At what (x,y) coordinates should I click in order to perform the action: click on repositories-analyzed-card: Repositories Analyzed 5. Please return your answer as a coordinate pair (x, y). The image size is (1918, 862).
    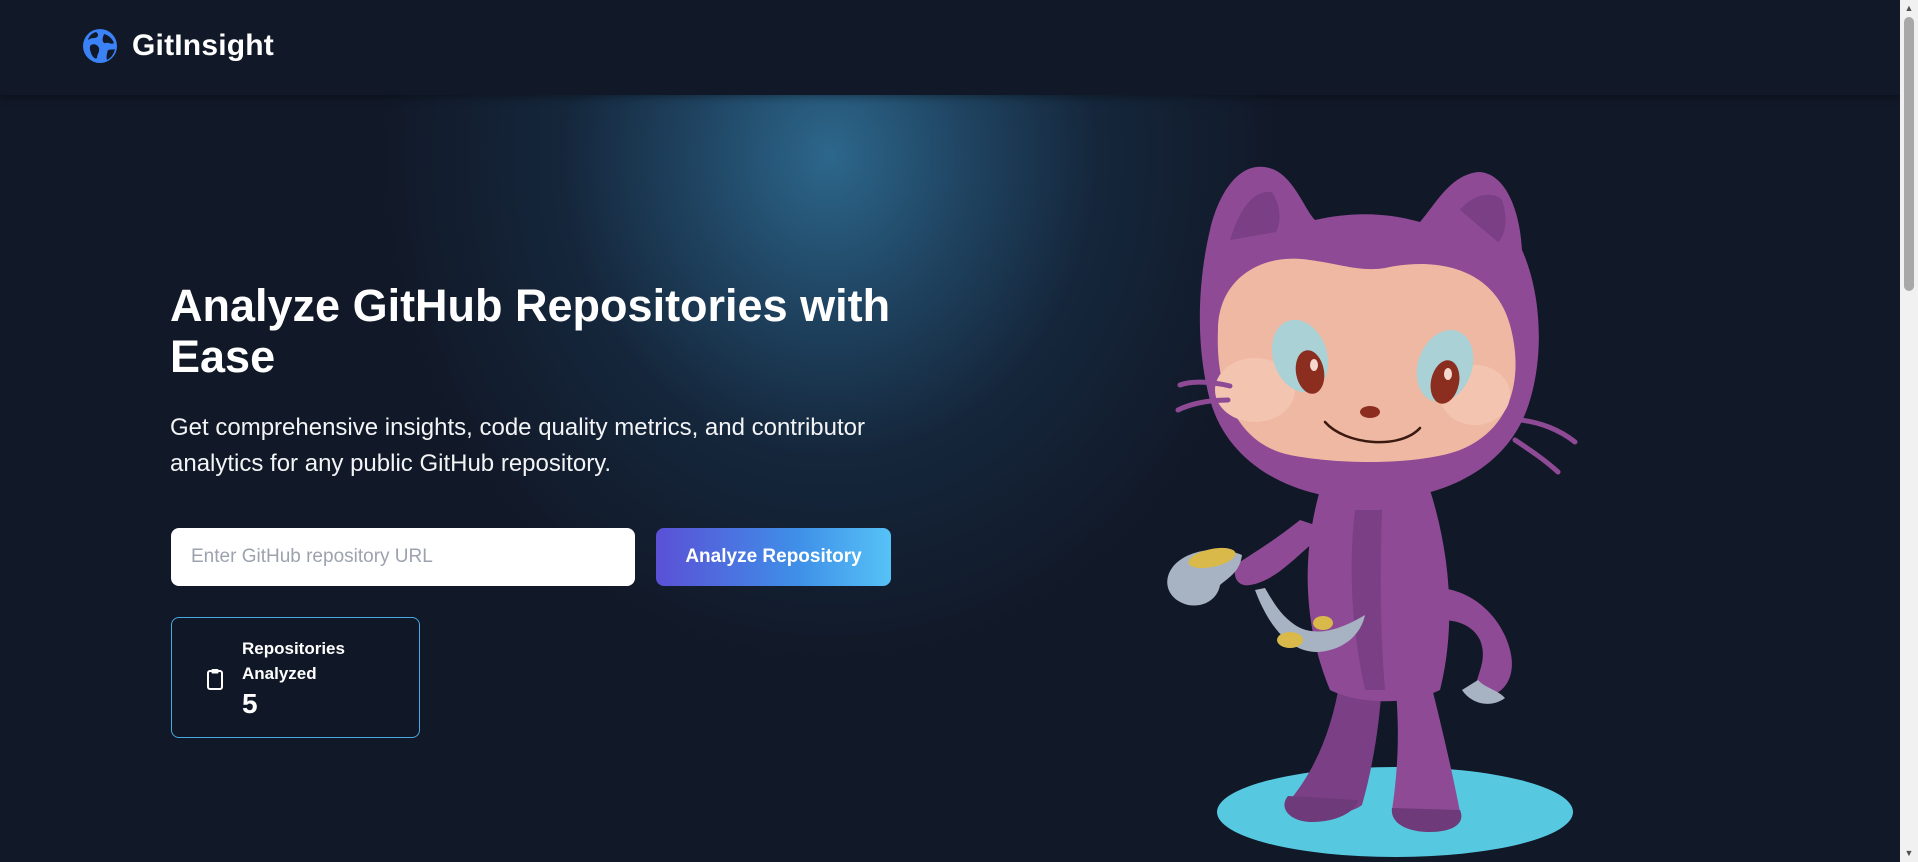
    Looking at the image, I should click on (295, 677).